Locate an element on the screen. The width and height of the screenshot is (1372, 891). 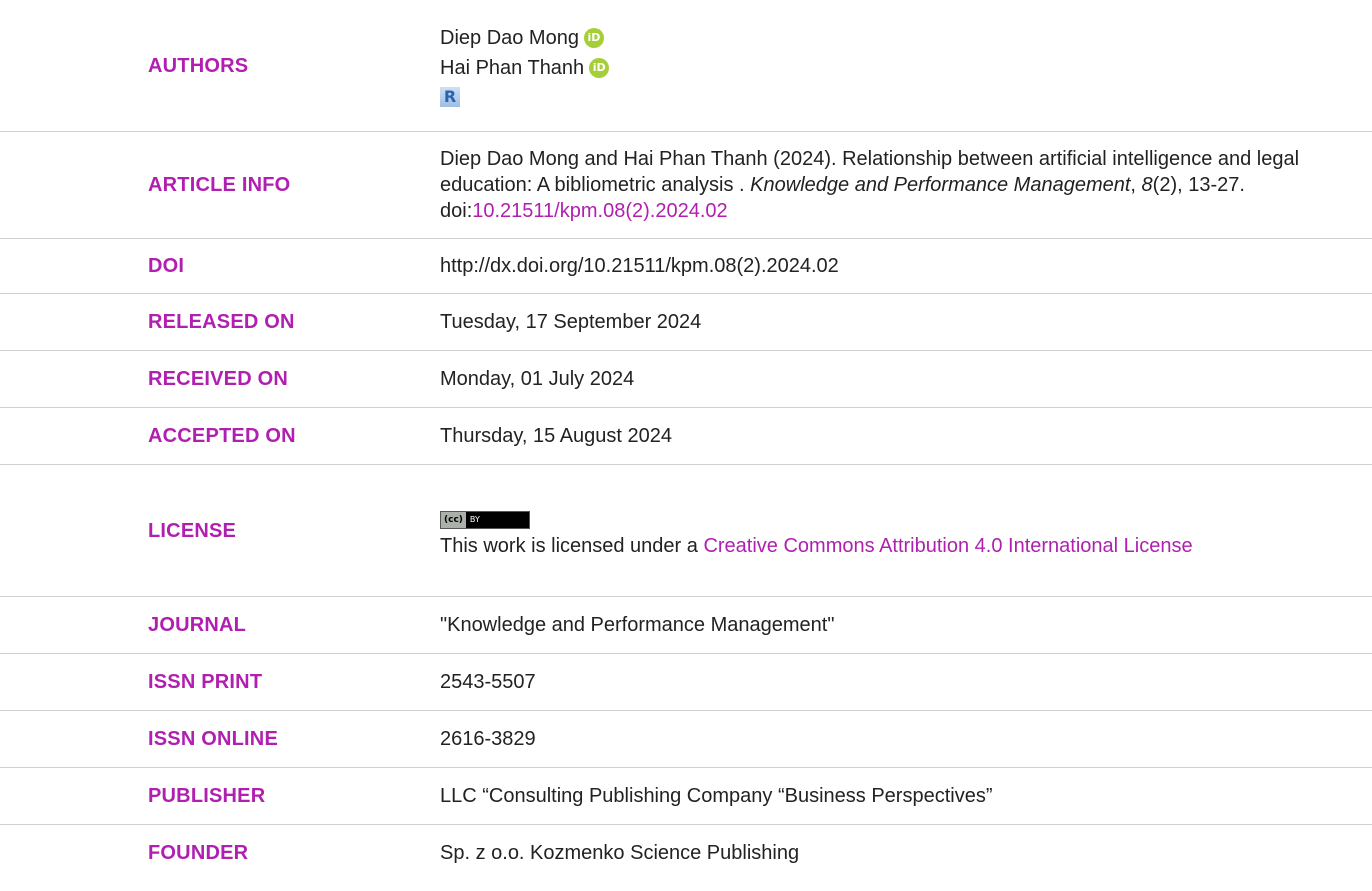
citation-doi-link: 10.21511/kpm.08(2).2024.02 is located at coordinates (599, 211).